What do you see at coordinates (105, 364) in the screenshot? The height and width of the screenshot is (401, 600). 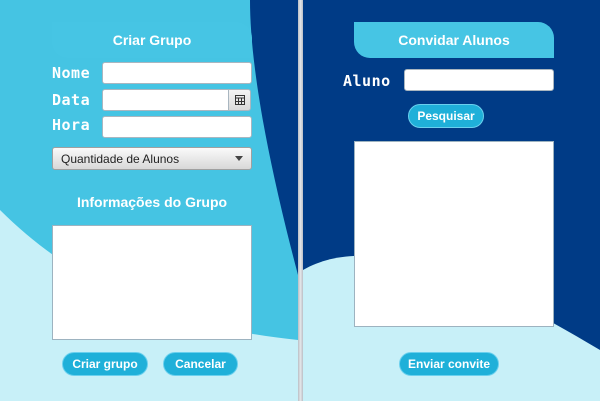 I see `create-group-button: Criar grupo` at bounding box center [105, 364].